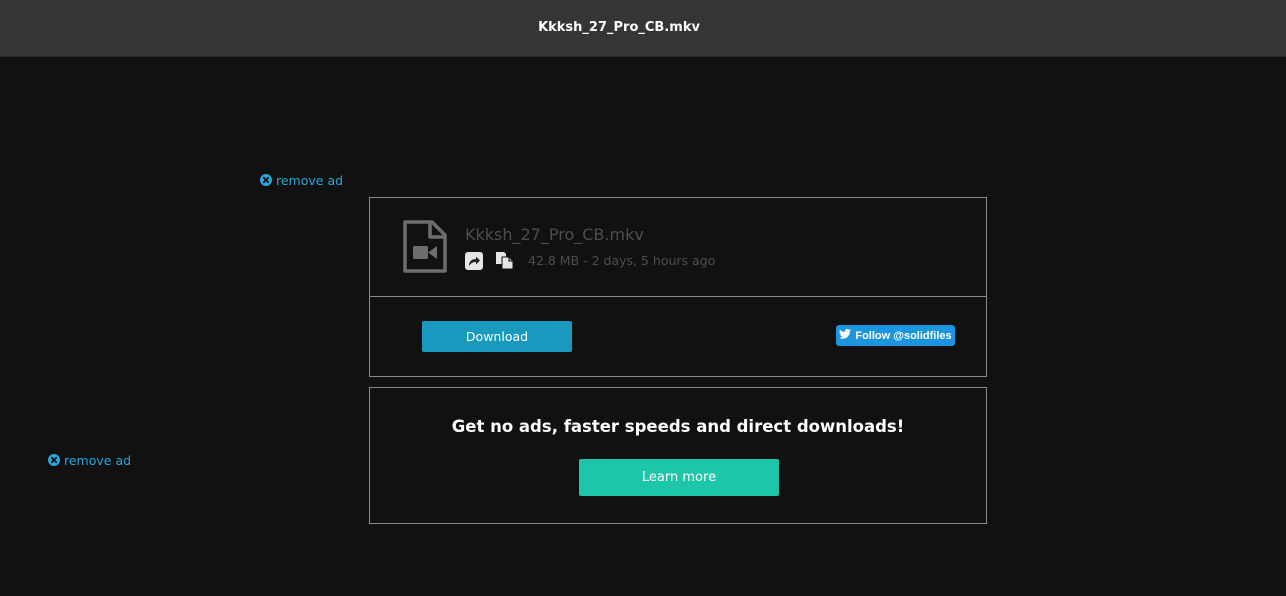 This screenshot has height=596, width=1286. What do you see at coordinates (497, 336) in the screenshot?
I see `download-button: Download` at bounding box center [497, 336].